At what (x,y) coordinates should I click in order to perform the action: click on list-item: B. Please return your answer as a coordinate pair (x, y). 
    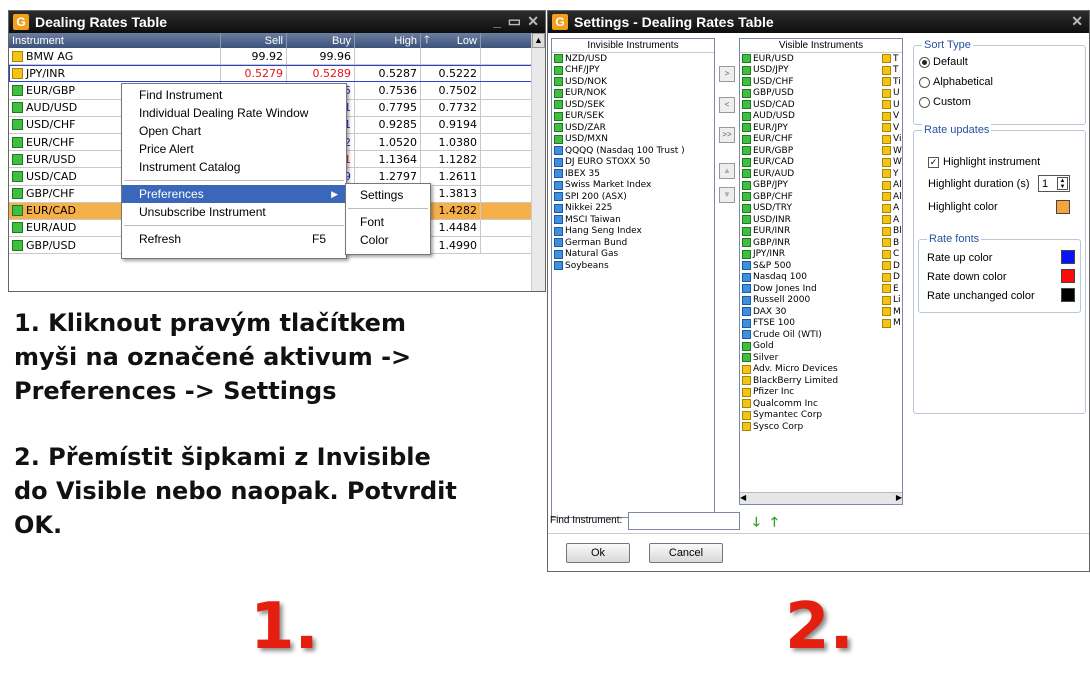
    Looking at the image, I should click on (891, 243).